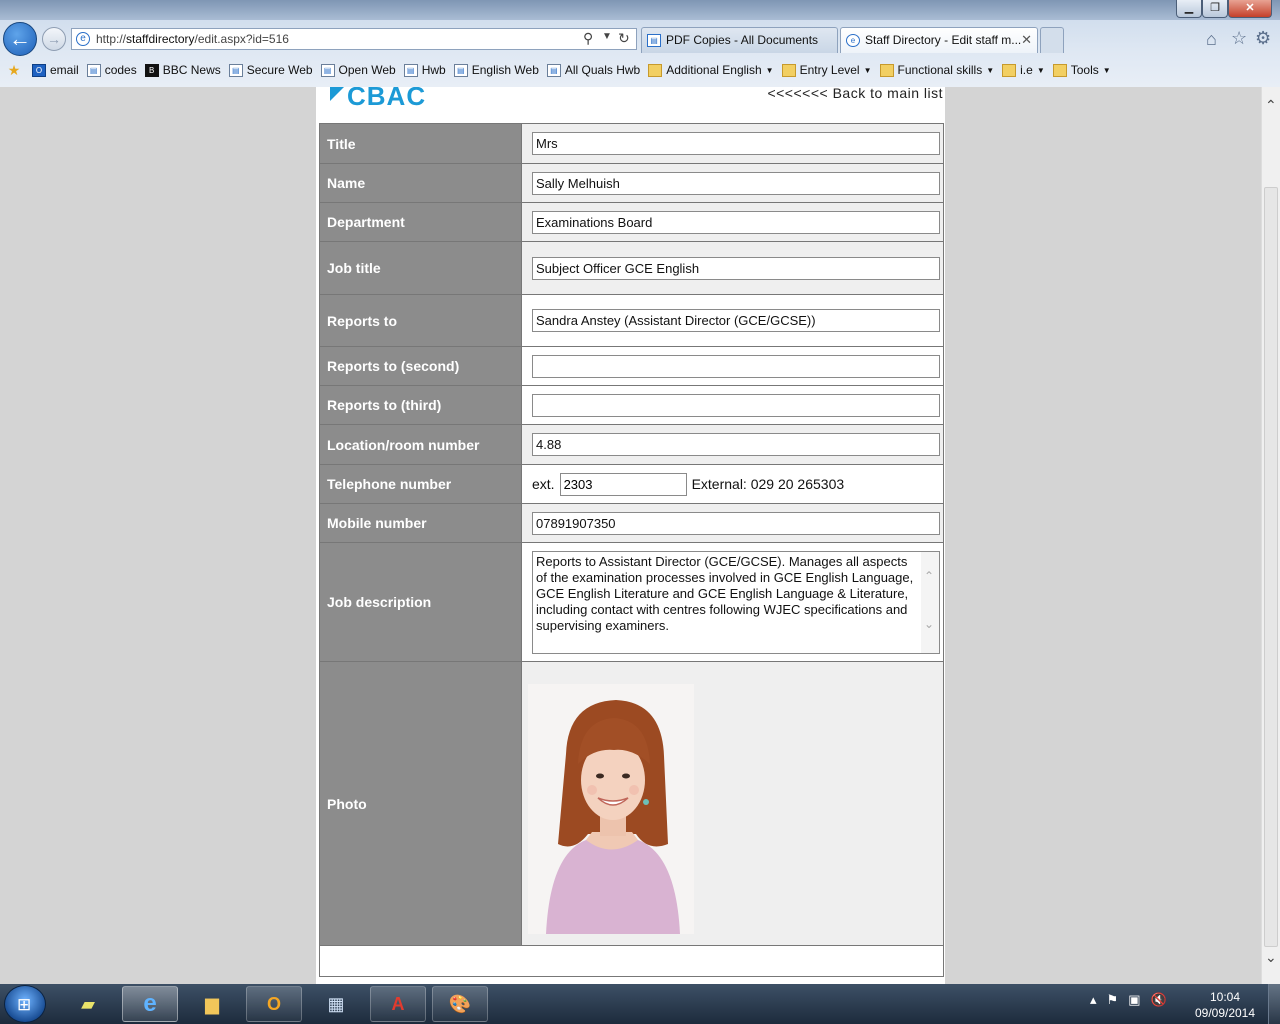 This screenshot has width=1280, height=1024. Describe the element at coordinates (929, 624) in the screenshot. I see `chevron-down-icon: ⌄` at that location.